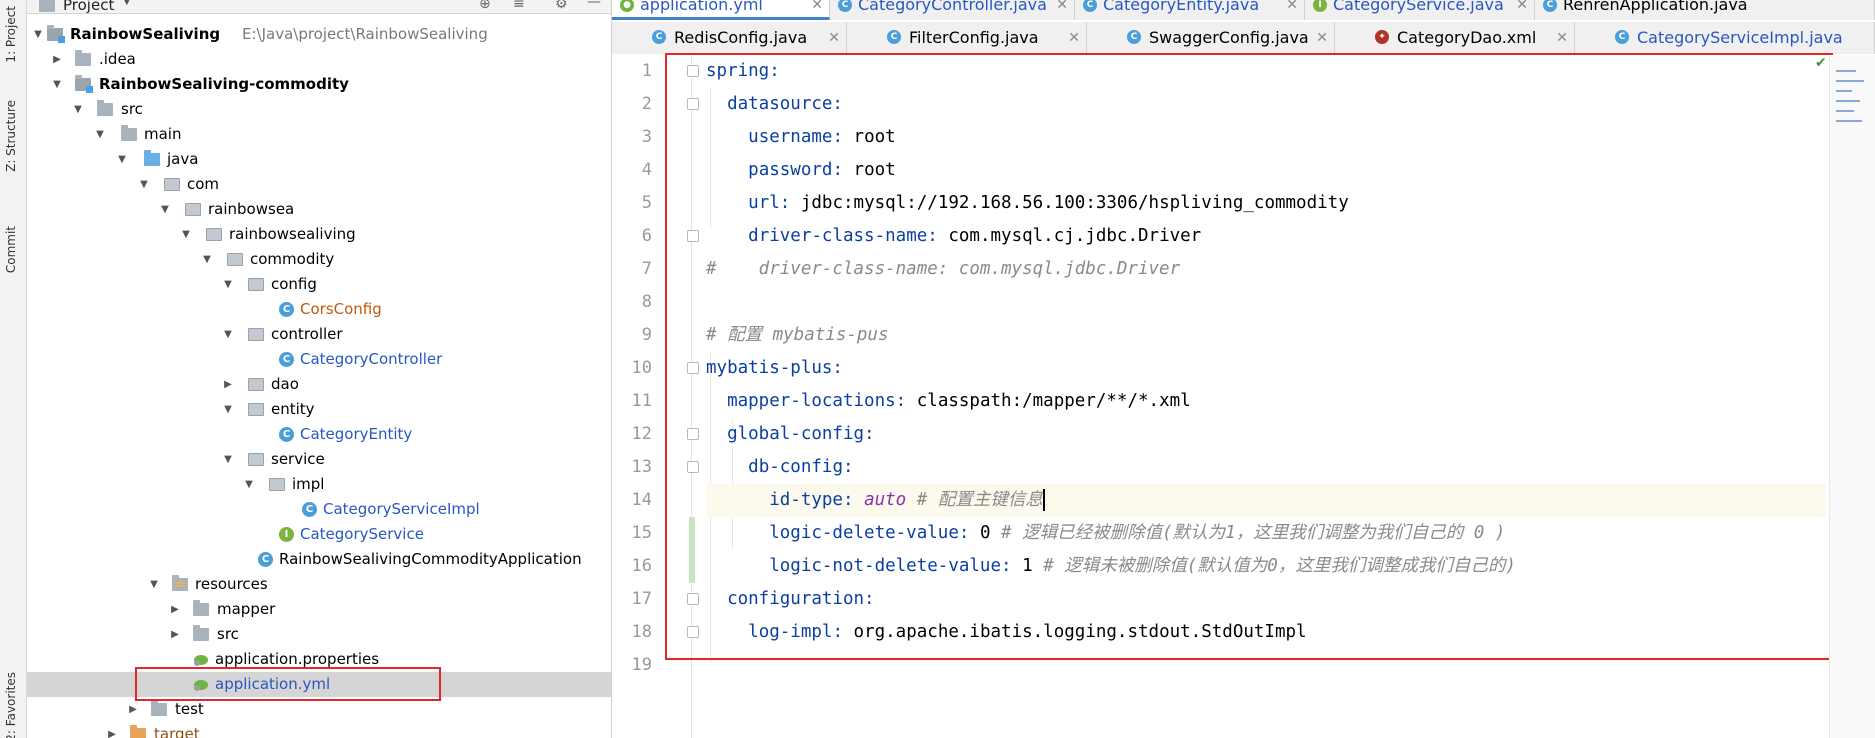 This screenshot has width=1875, height=738. Describe the element at coordinates (485, 6) in the screenshot. I see `locate-icon: ⊕` at that location.